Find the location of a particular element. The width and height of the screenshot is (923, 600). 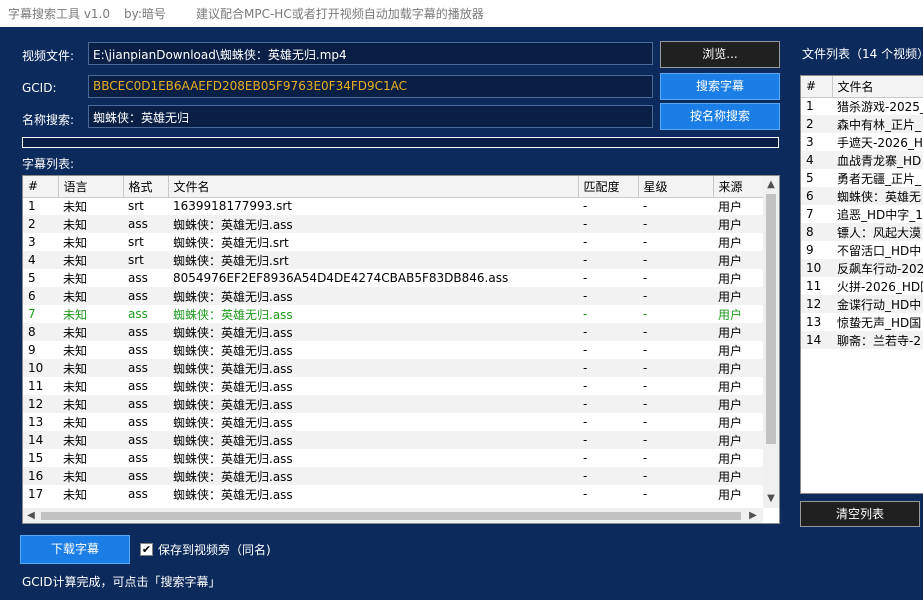

table-row: 13 惊蛰无声_HD国 is located at coordinates (862, 322).